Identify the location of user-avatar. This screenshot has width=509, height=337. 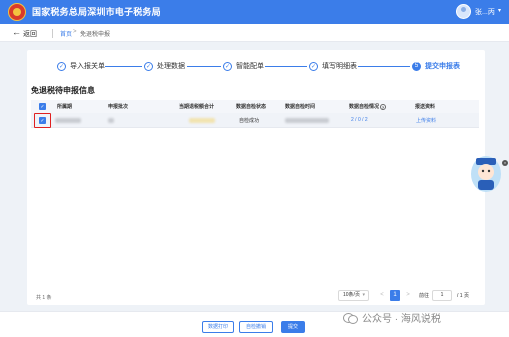
(463, 11).